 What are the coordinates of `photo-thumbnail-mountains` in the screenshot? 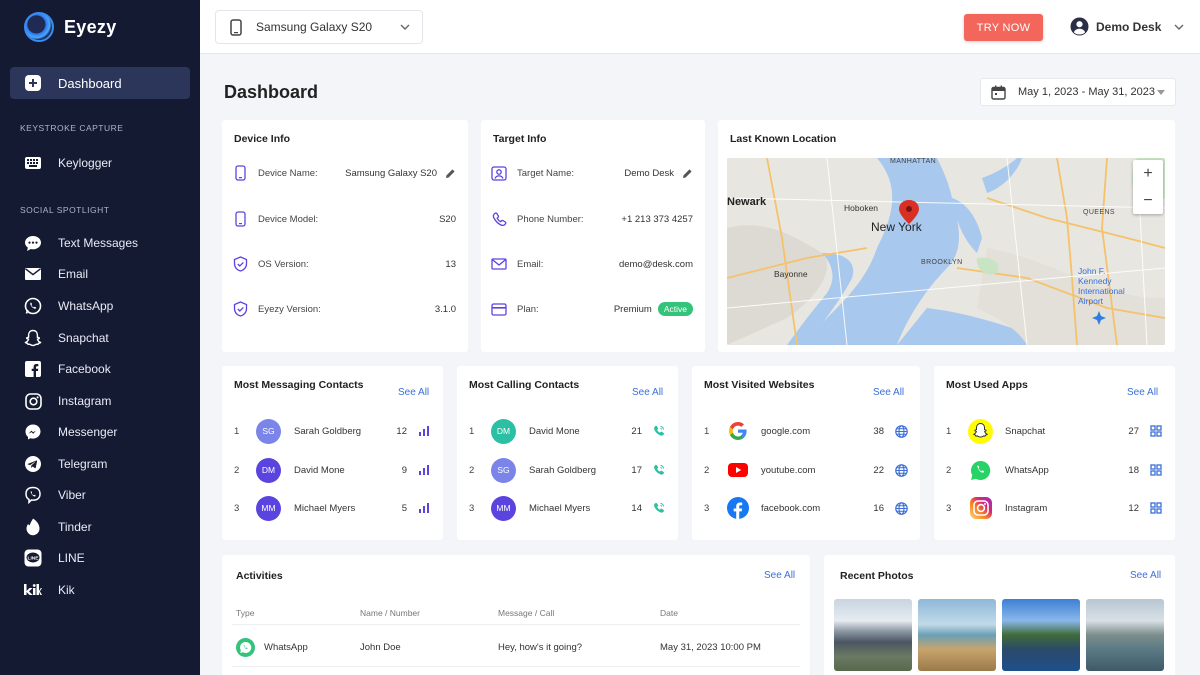 It's located at (873, 635).